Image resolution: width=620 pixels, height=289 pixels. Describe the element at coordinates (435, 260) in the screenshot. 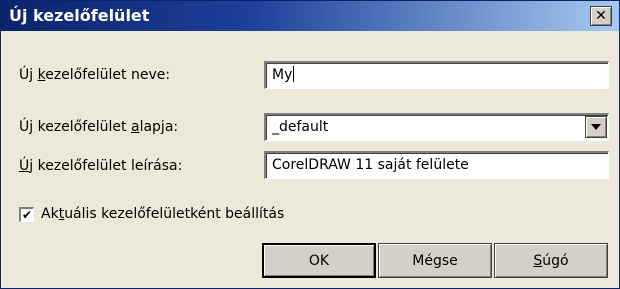

I see `cancel-button: Mégse` at that location.